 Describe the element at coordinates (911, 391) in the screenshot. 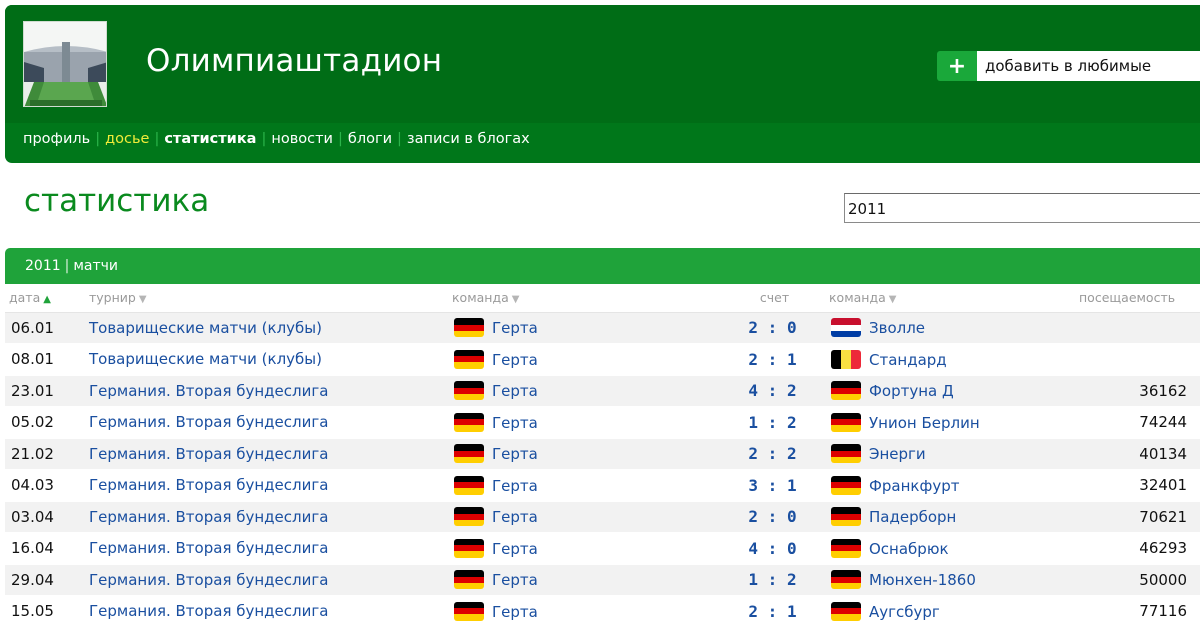

I see `away-team-link: Фортуна Д` at that location.